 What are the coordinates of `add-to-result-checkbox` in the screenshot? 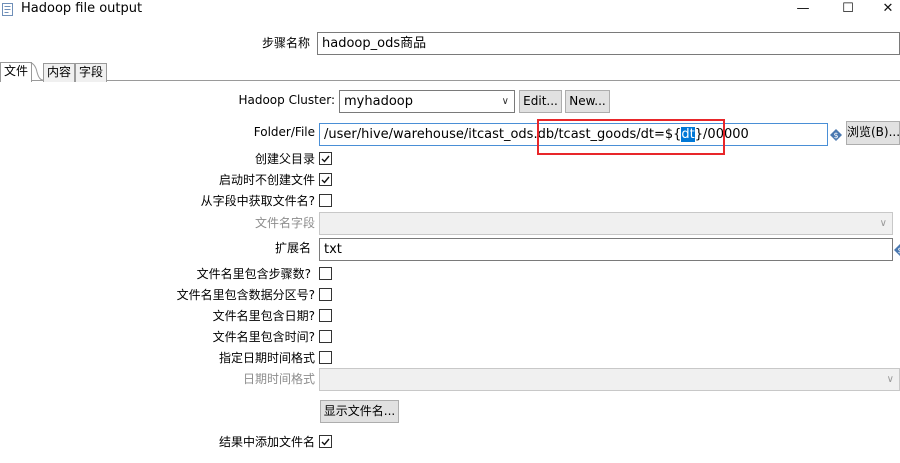 It's located at (325, 441).